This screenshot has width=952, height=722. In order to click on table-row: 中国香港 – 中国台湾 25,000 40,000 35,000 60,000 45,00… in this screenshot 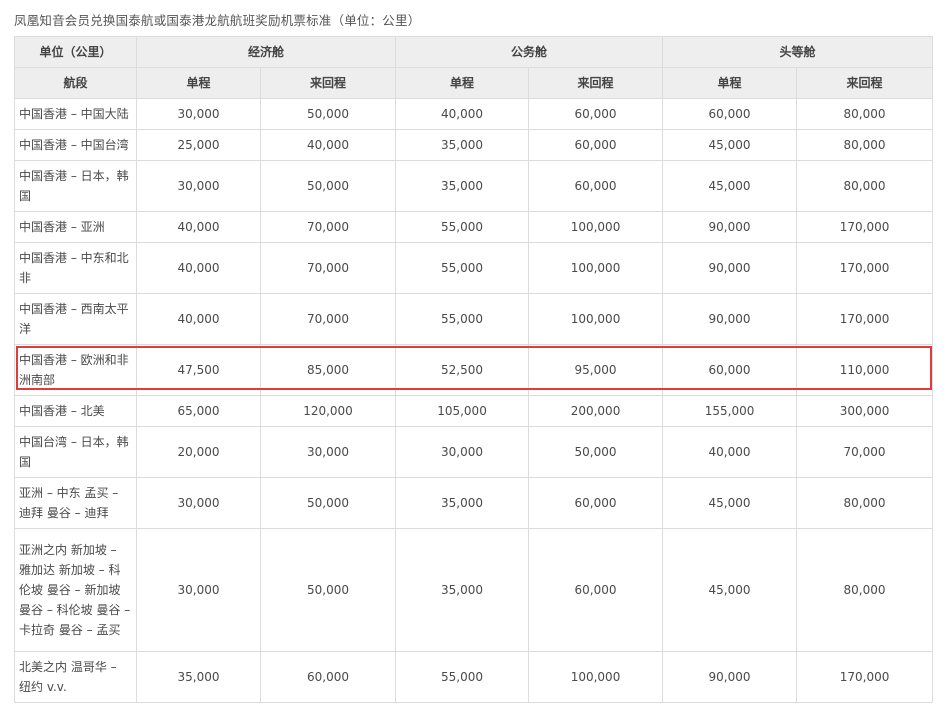, I will do `click(474, 145)`.